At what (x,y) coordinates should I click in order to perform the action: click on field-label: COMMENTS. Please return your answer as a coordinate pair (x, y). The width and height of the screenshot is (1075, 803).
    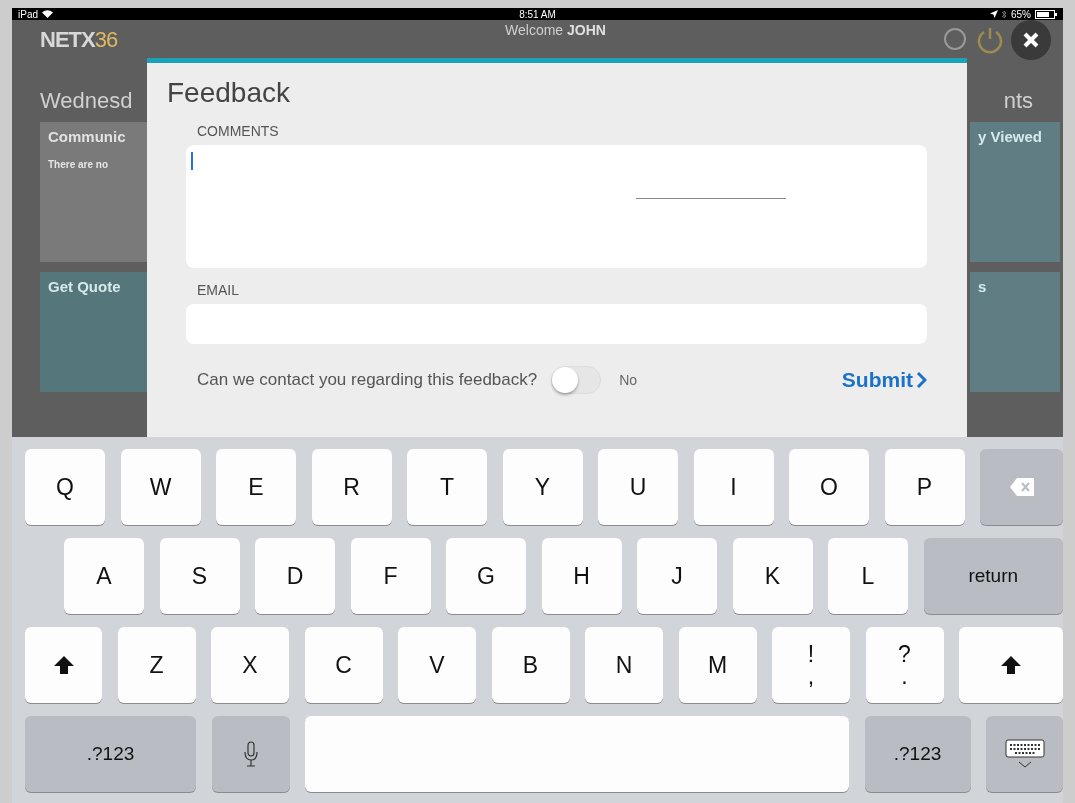
    Looking at the image, I should click on (238, 131).